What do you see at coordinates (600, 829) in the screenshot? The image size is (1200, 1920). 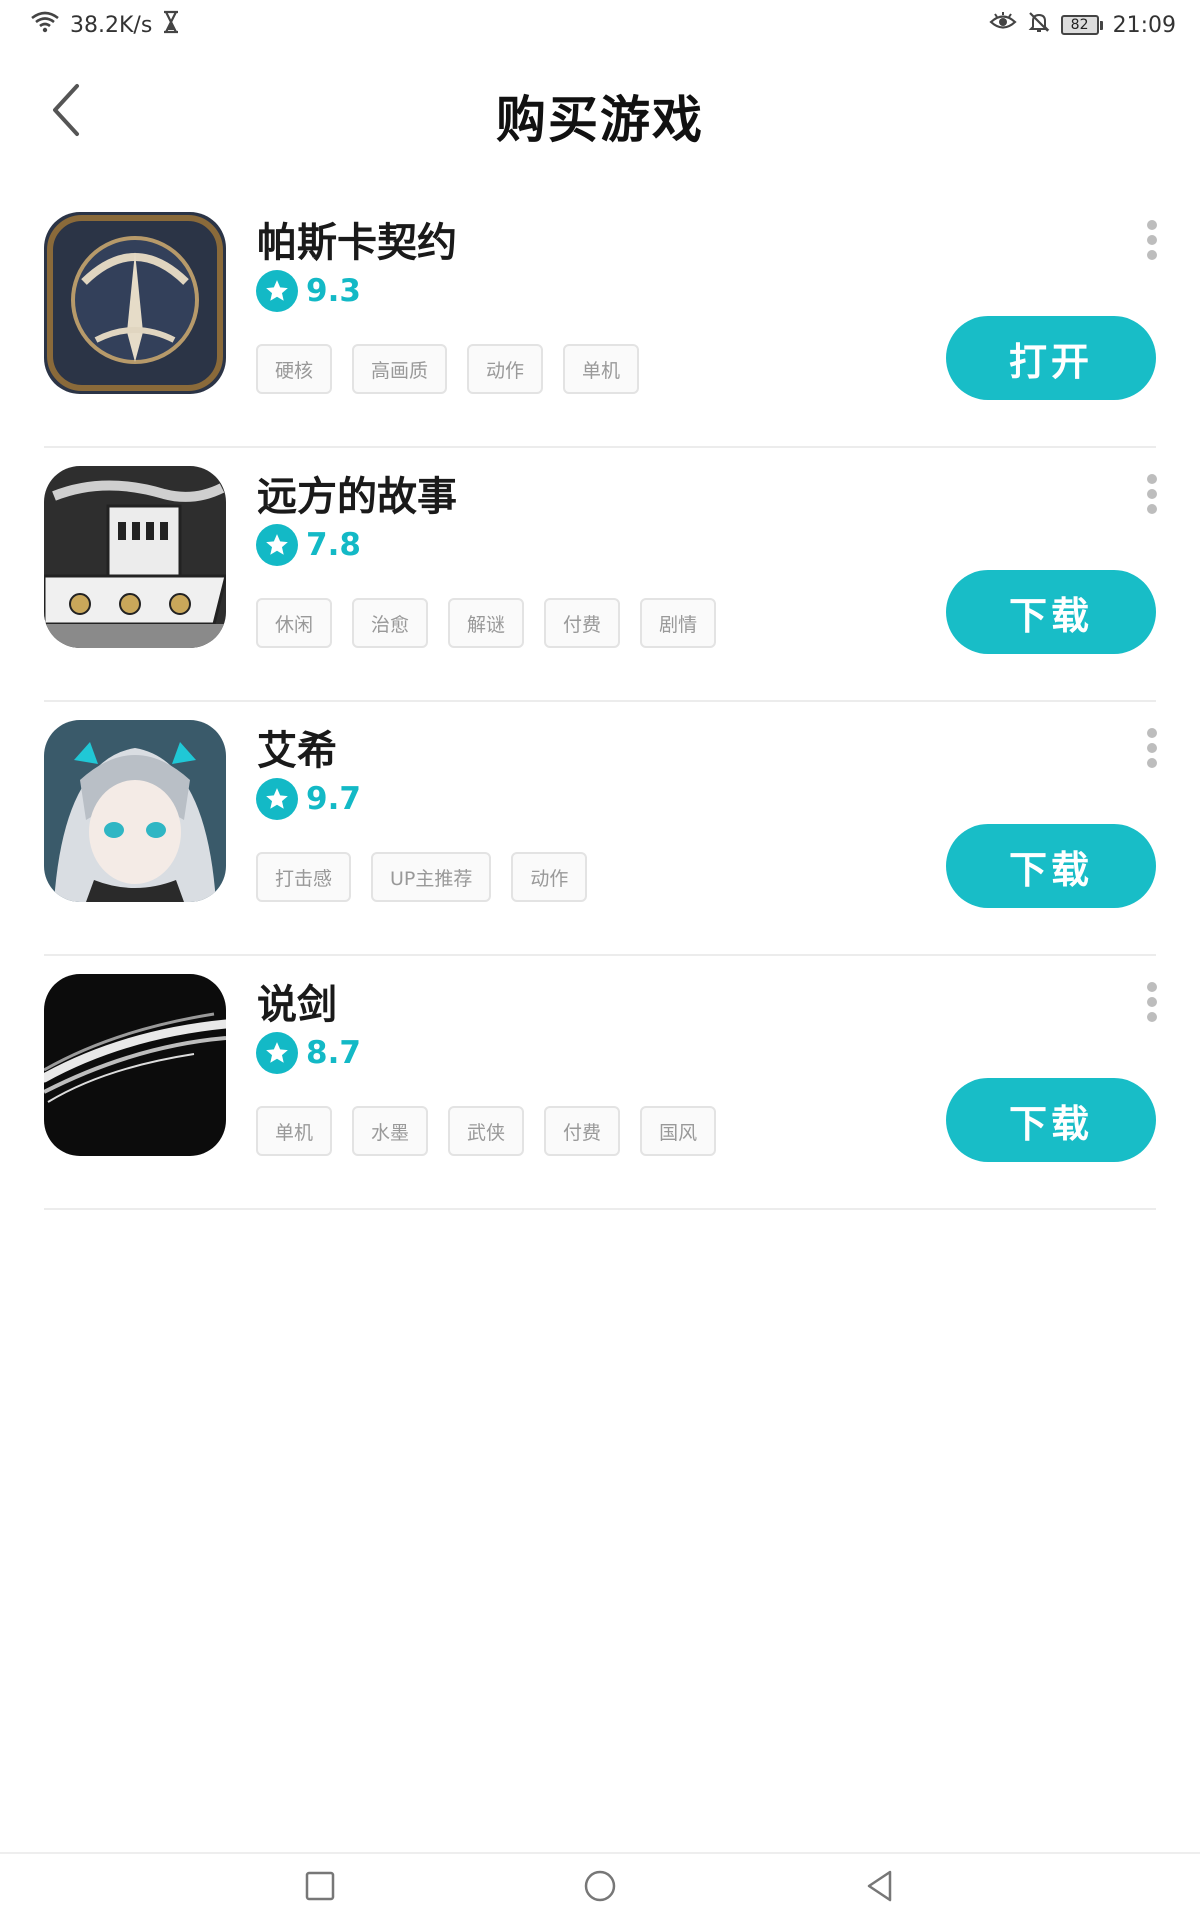 I see `list-item: 艾希 9.7 打击感 UP主推荐 动作 下载` at bounding box center [600, 829].